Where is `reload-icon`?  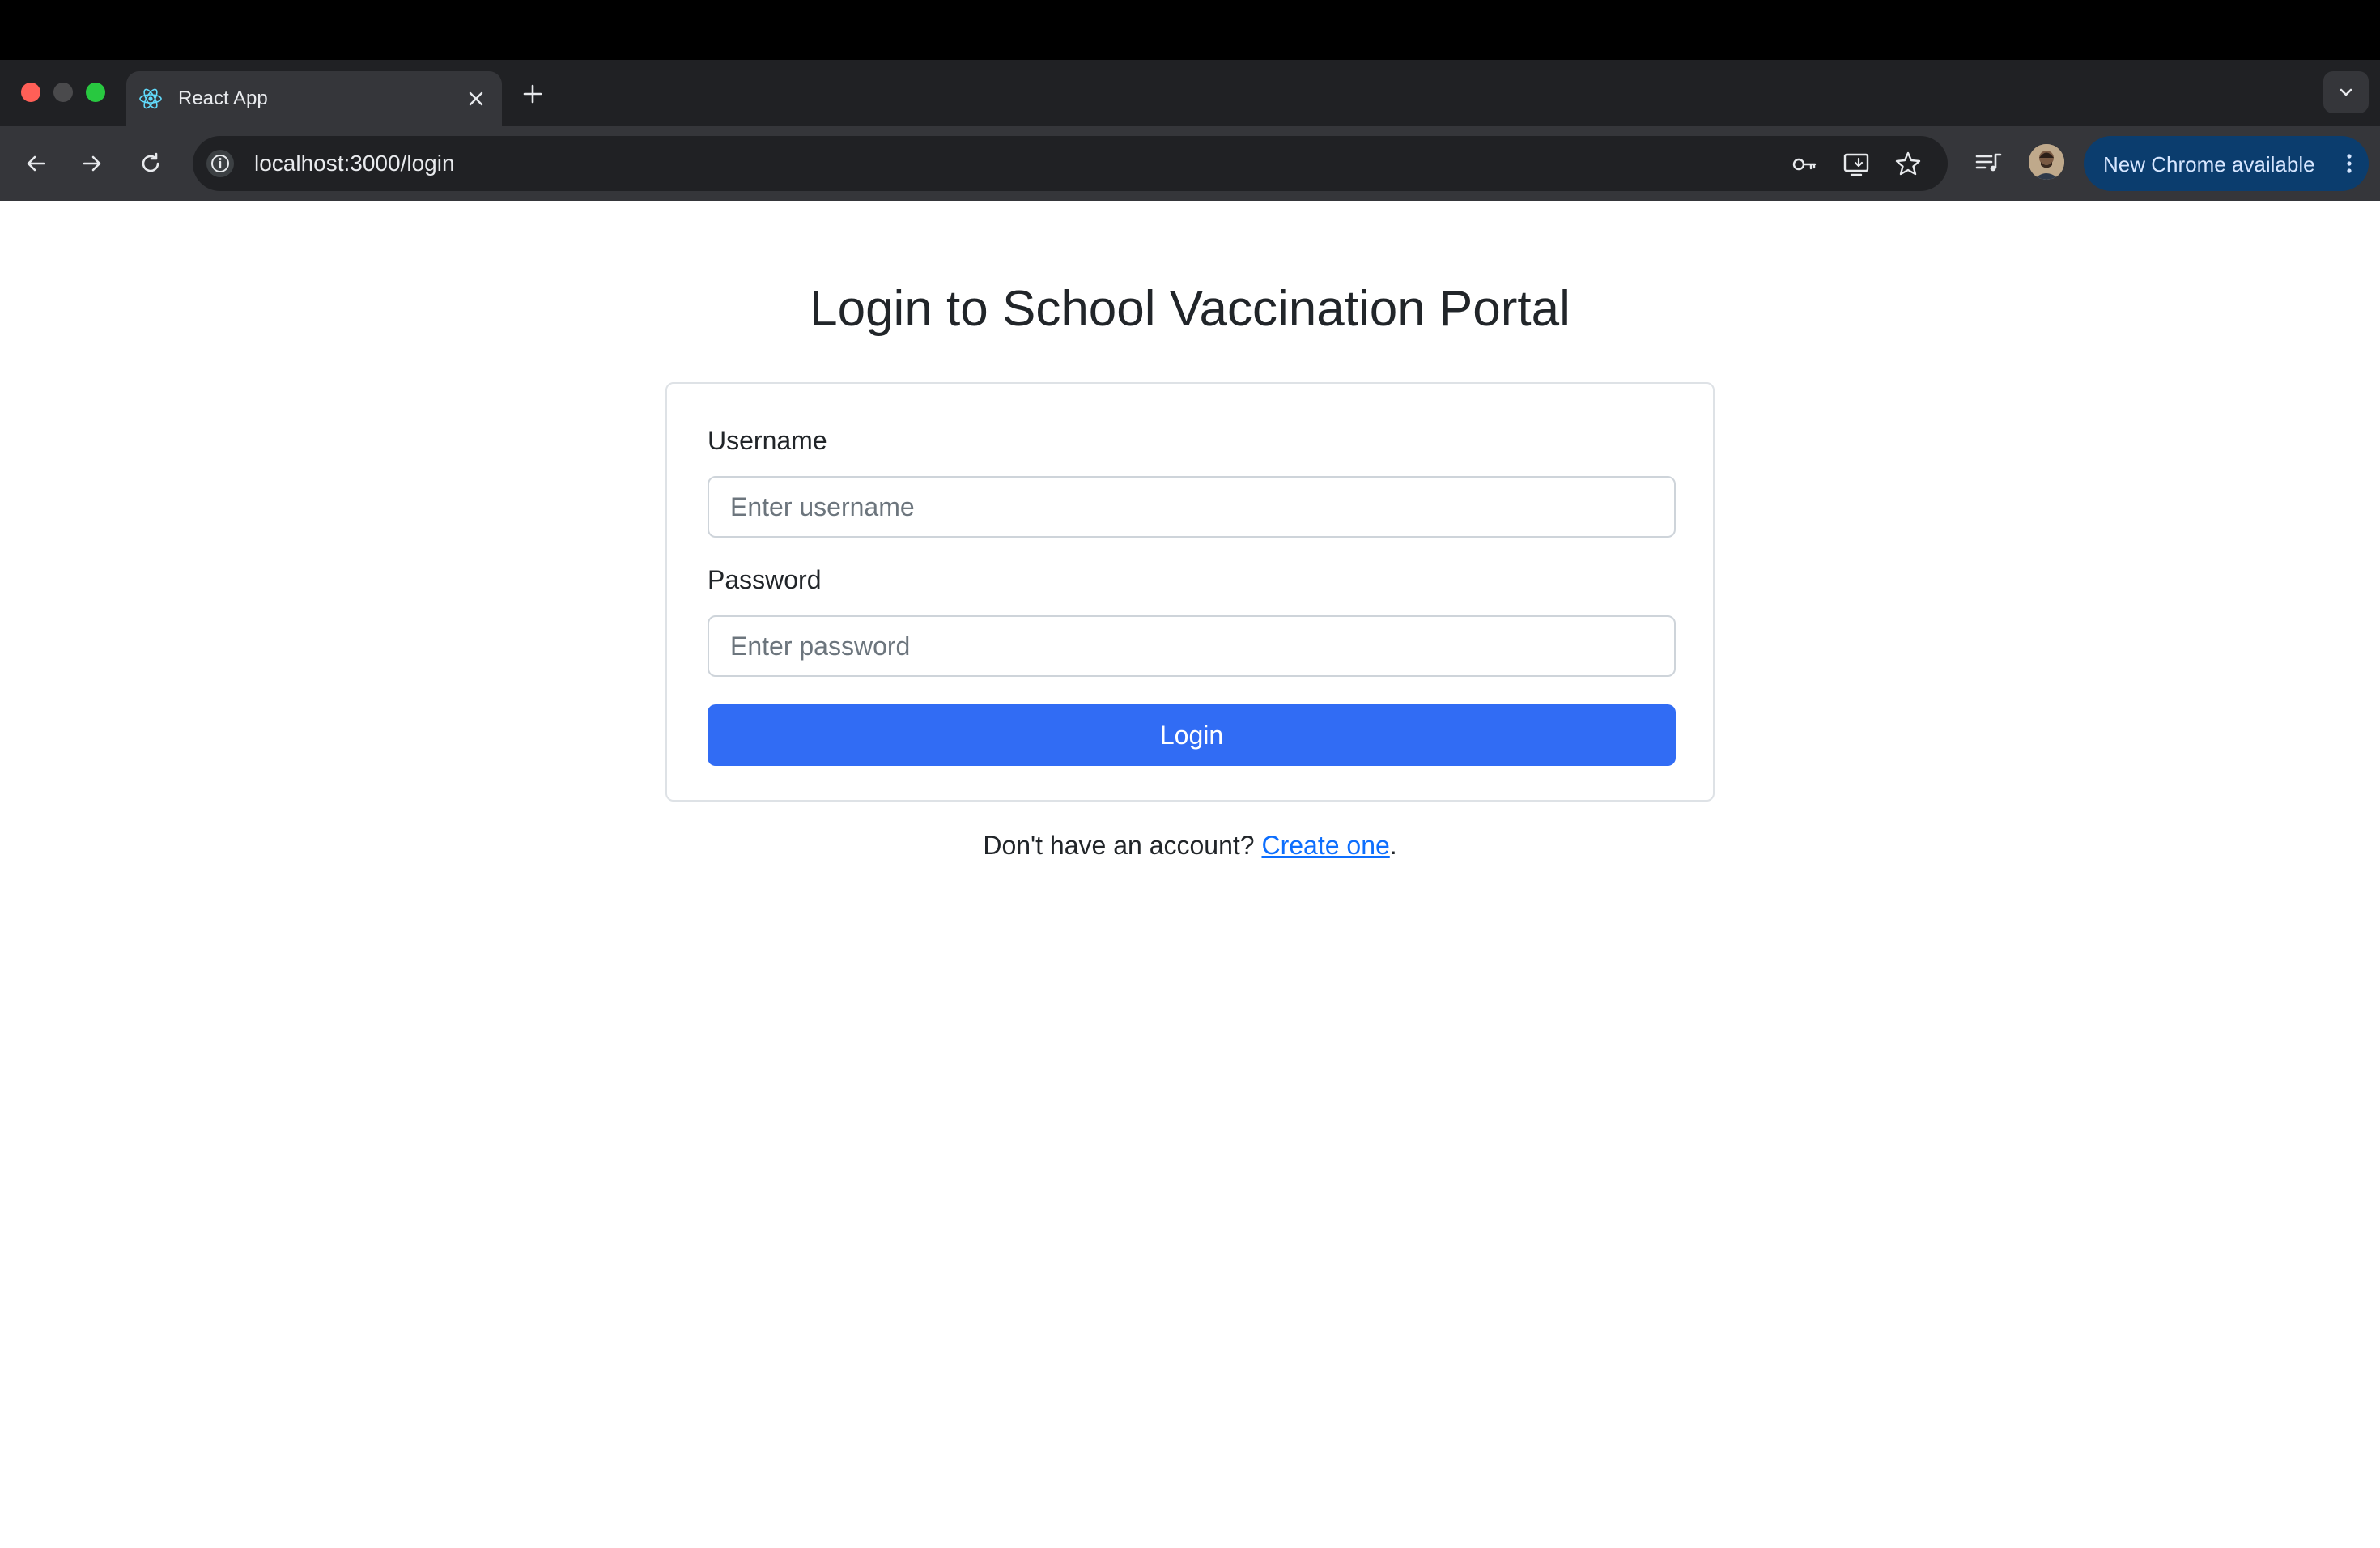 reload-icon is located at coordinates (150, 162).